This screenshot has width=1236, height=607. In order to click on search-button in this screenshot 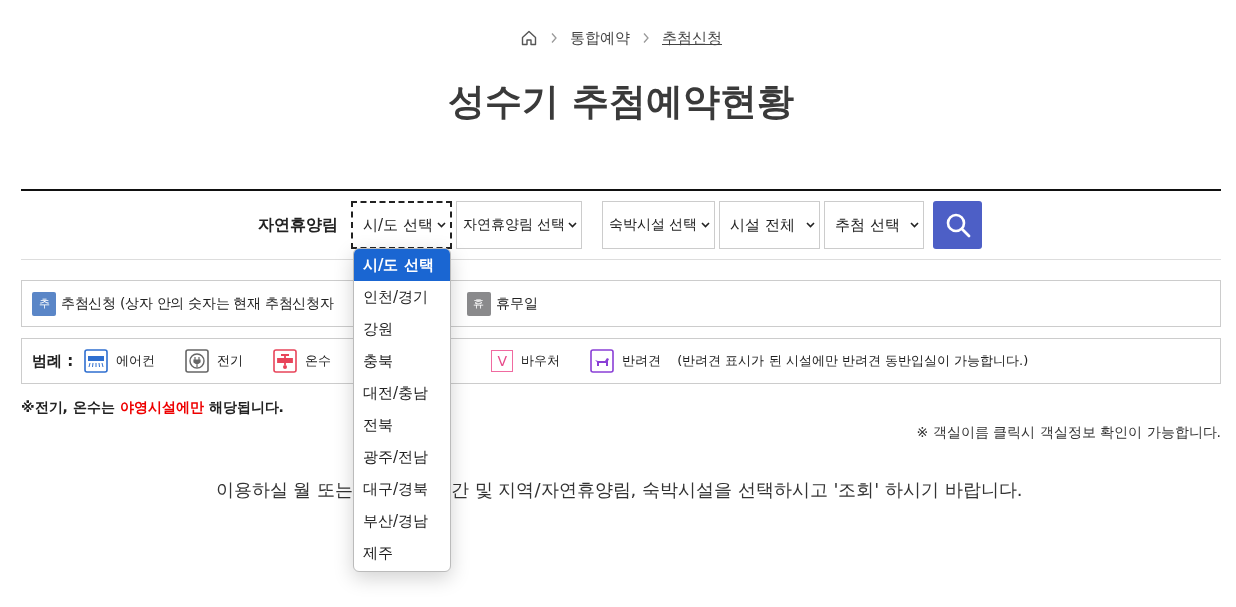, I will do `click(957, 225)`.